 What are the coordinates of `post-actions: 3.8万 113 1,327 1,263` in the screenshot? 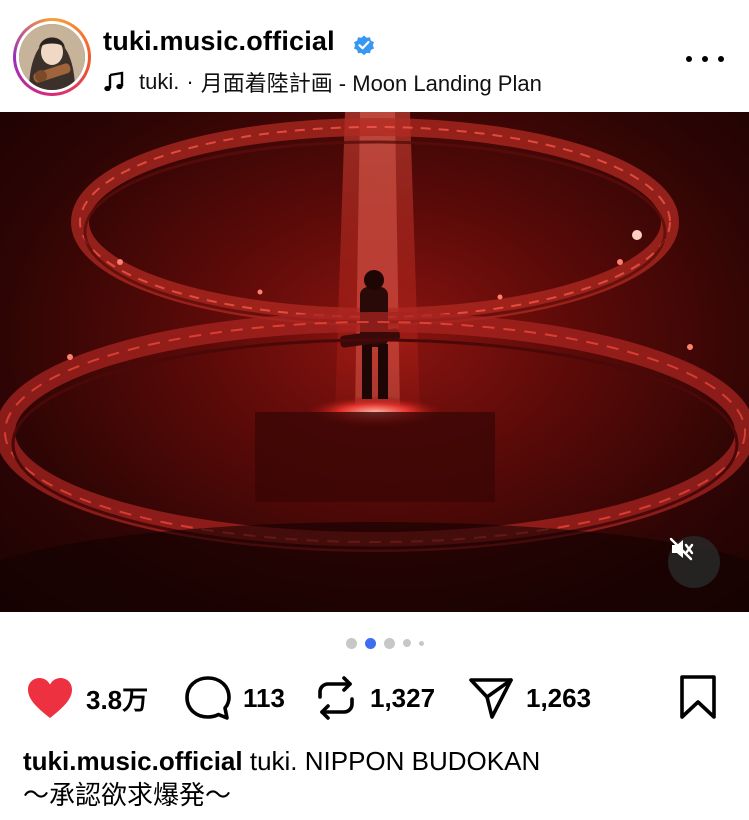 It's located at (374, 698).